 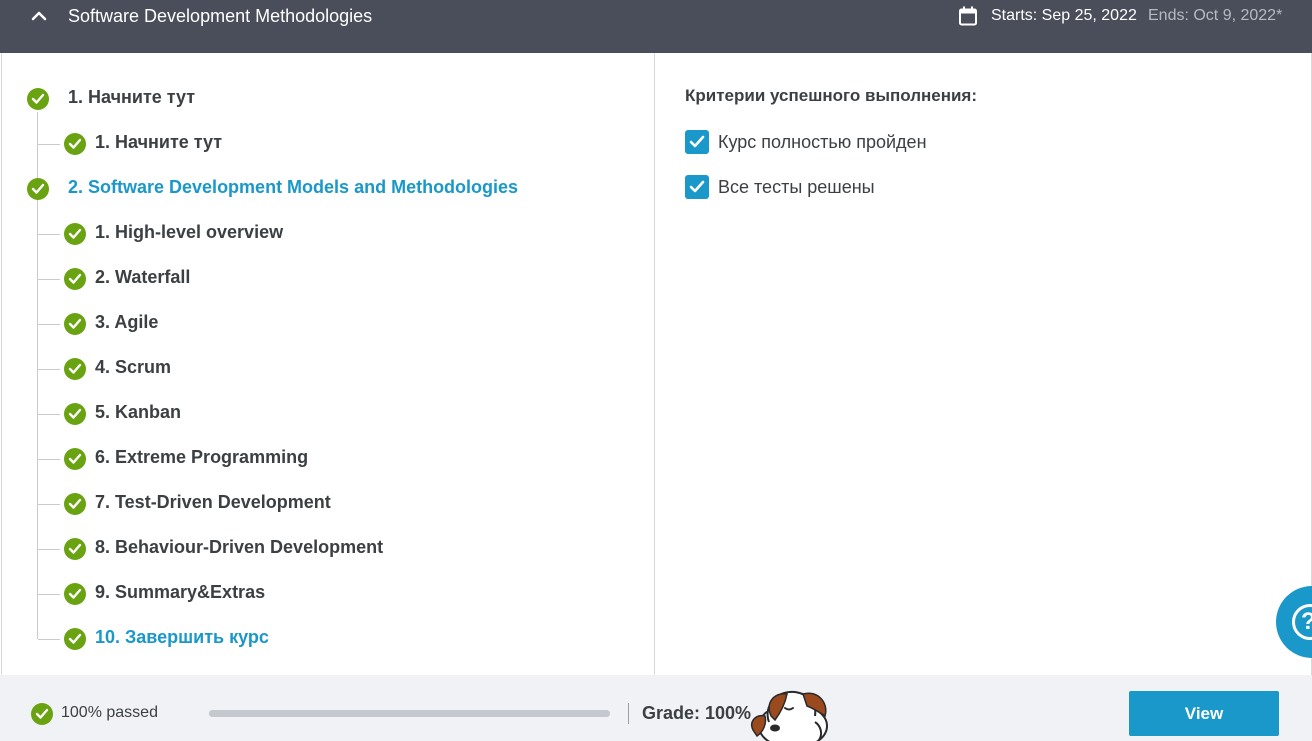 What do you see at coordinates (133, 367) in the screenshot?
I see `outline-item-label: 4. Scrum` at bounding box center [133, 367].